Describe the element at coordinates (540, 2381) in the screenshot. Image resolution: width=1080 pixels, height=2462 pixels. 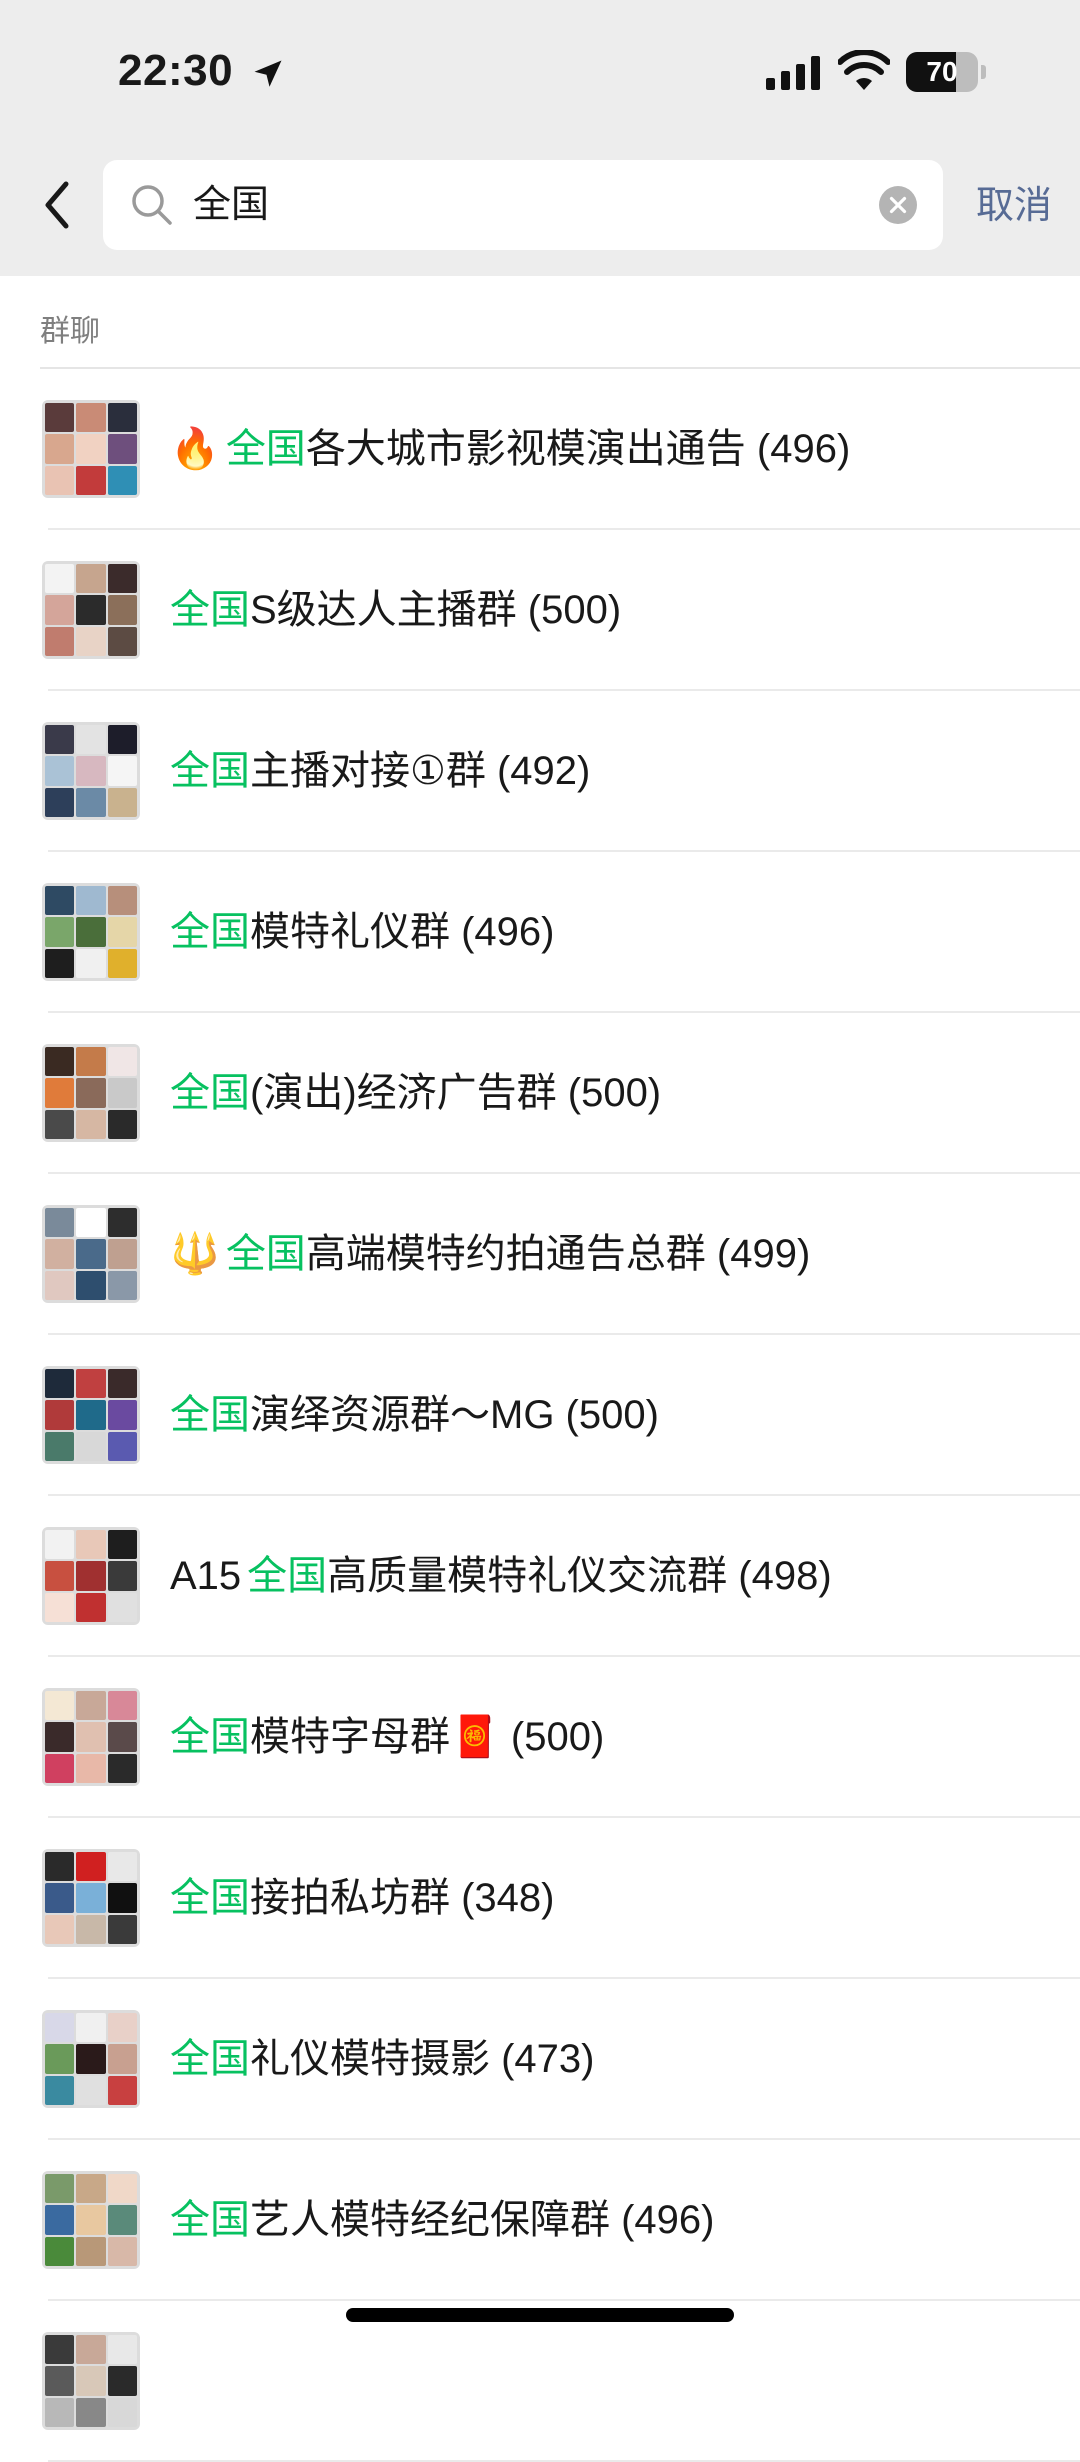
I see `group-chat-row` at that location.